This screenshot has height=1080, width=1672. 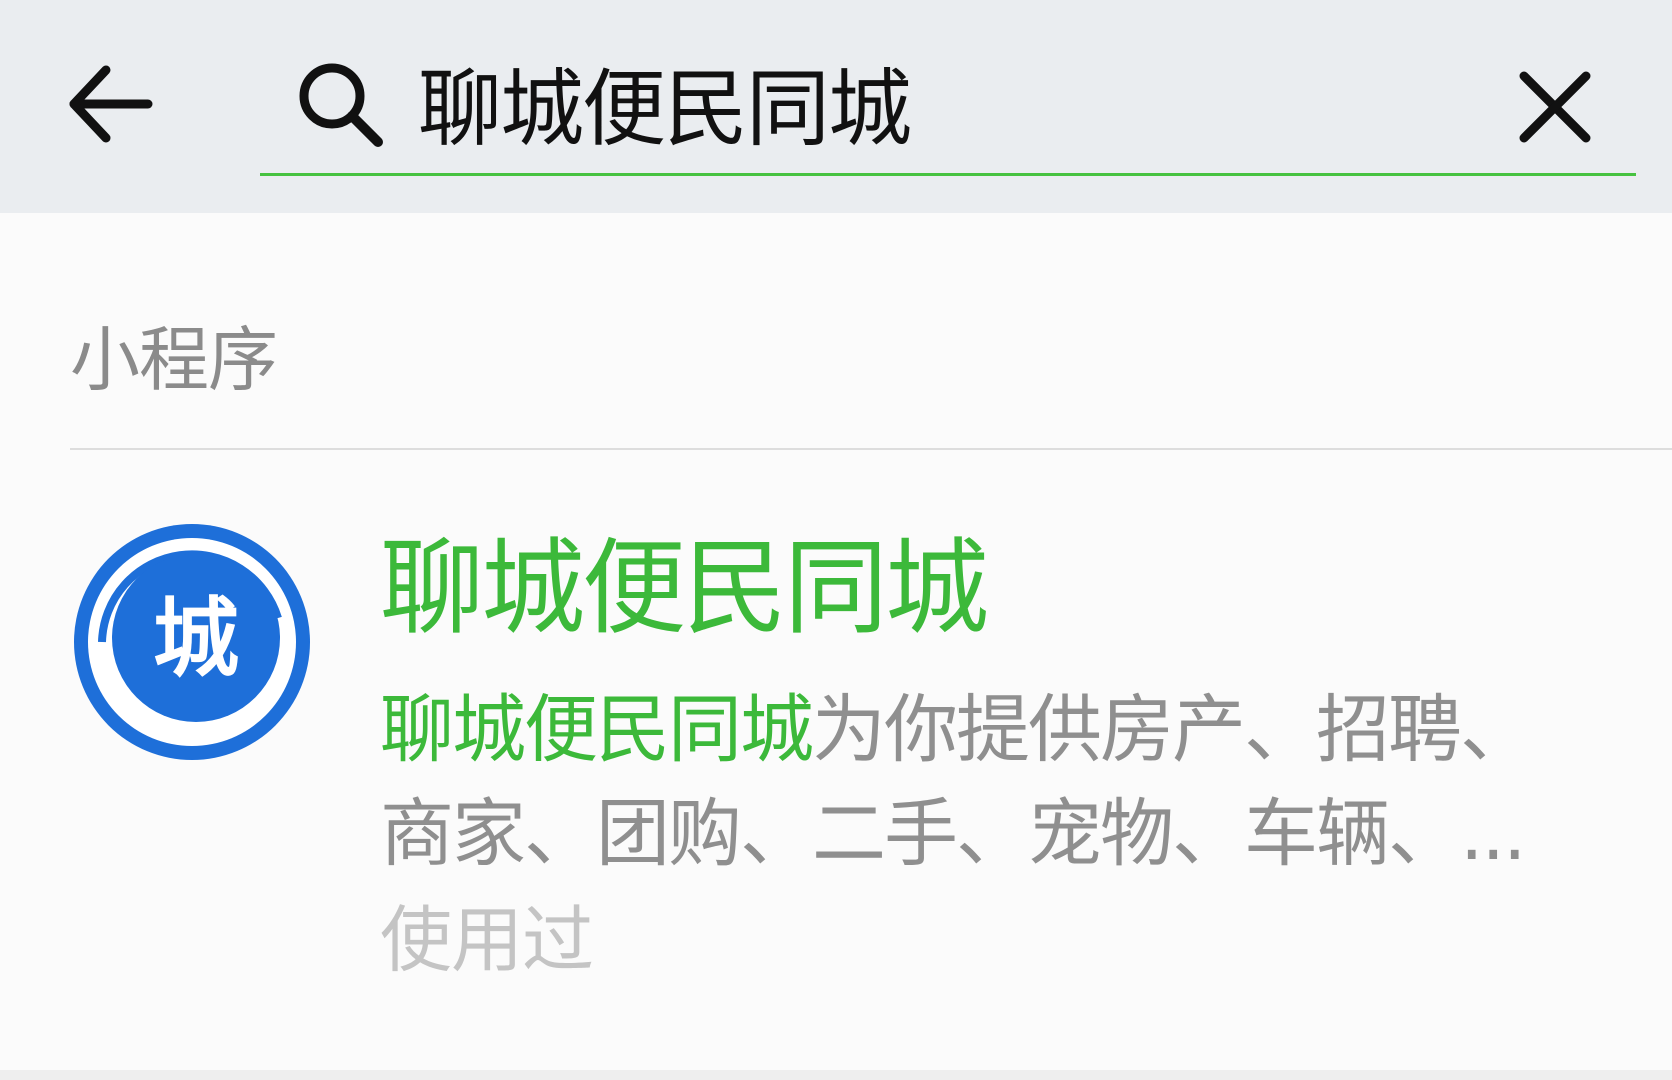 What do you see at coordinates (836, 1075) in the screenshot?
I see `bottom-divider` at bounding box center [836, 1075].